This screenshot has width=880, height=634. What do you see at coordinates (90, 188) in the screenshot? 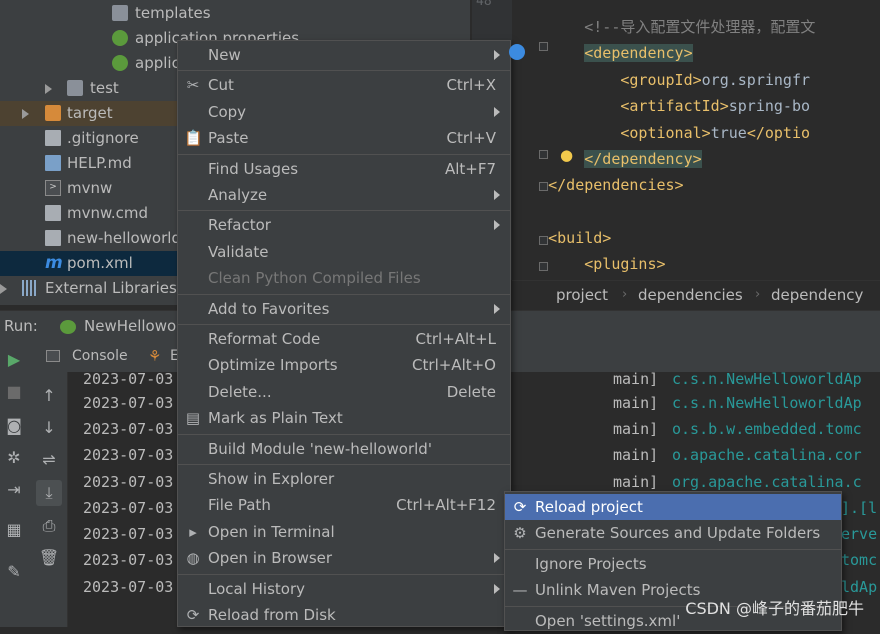
I see `tree-item-label: mvnw` at bounding box center [90, 188].